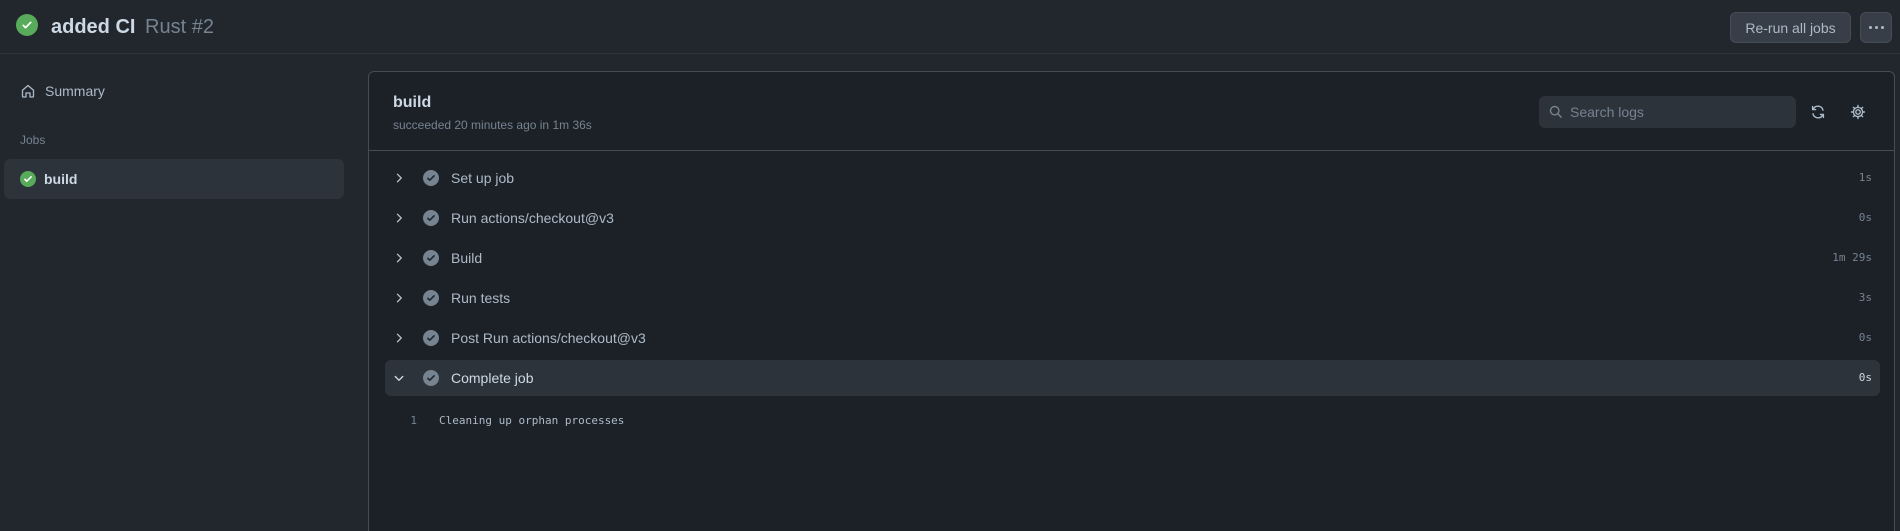 The image size is (1900, 531). Describe the element at coordinates (1818, 112) in the screenshot. I see `refresh-icon` at that location.